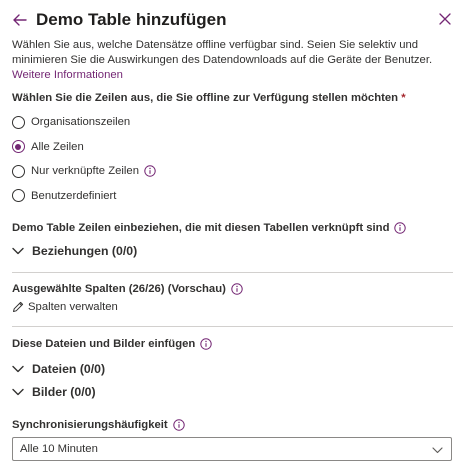 The width and height of the screenshot is (463, 472). I want to click on sync-frequency-label: Synchronisierungshäufigkeit, so click(232, 425).